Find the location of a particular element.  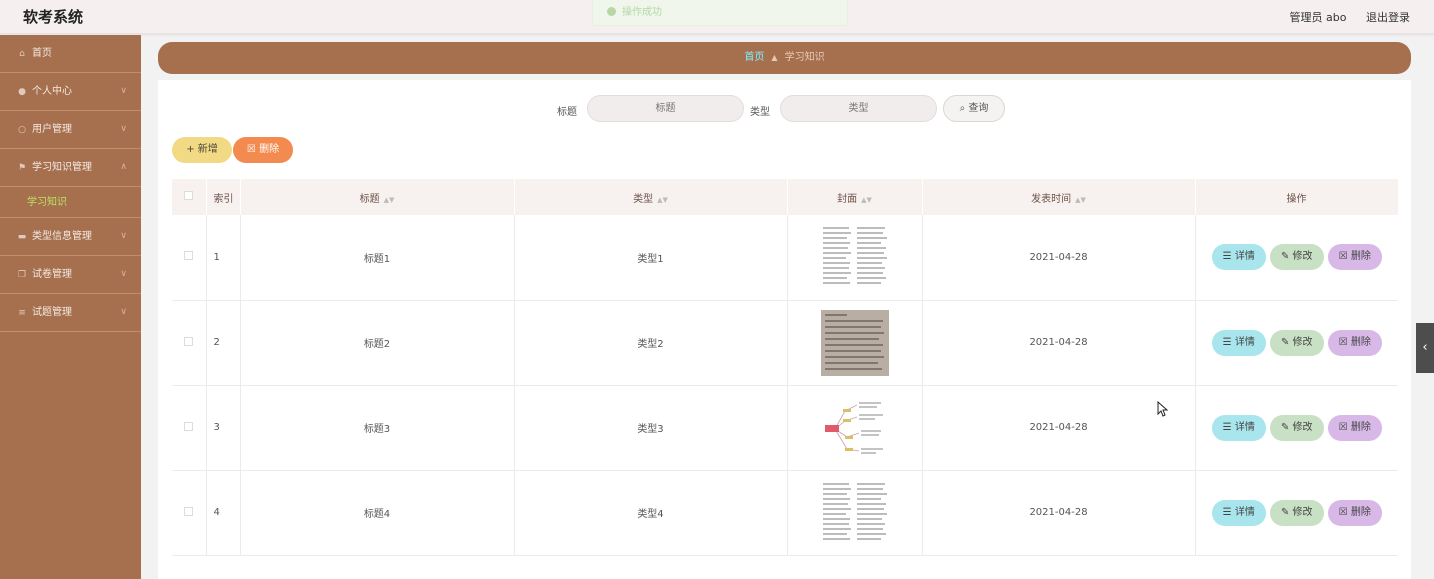

add-button: + 新增 is located at coordinates (202, 150).